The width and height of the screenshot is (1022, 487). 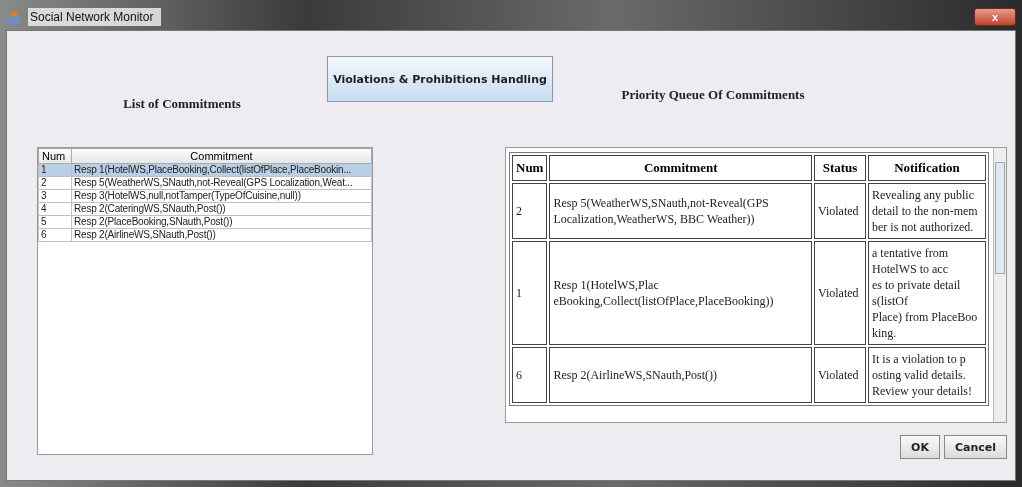 What do you see at coordinates (440, 79) in the screenshot?
I see `violations-handling-button: Violations & Prohibitions Handling` at bounding box center [440, 79].